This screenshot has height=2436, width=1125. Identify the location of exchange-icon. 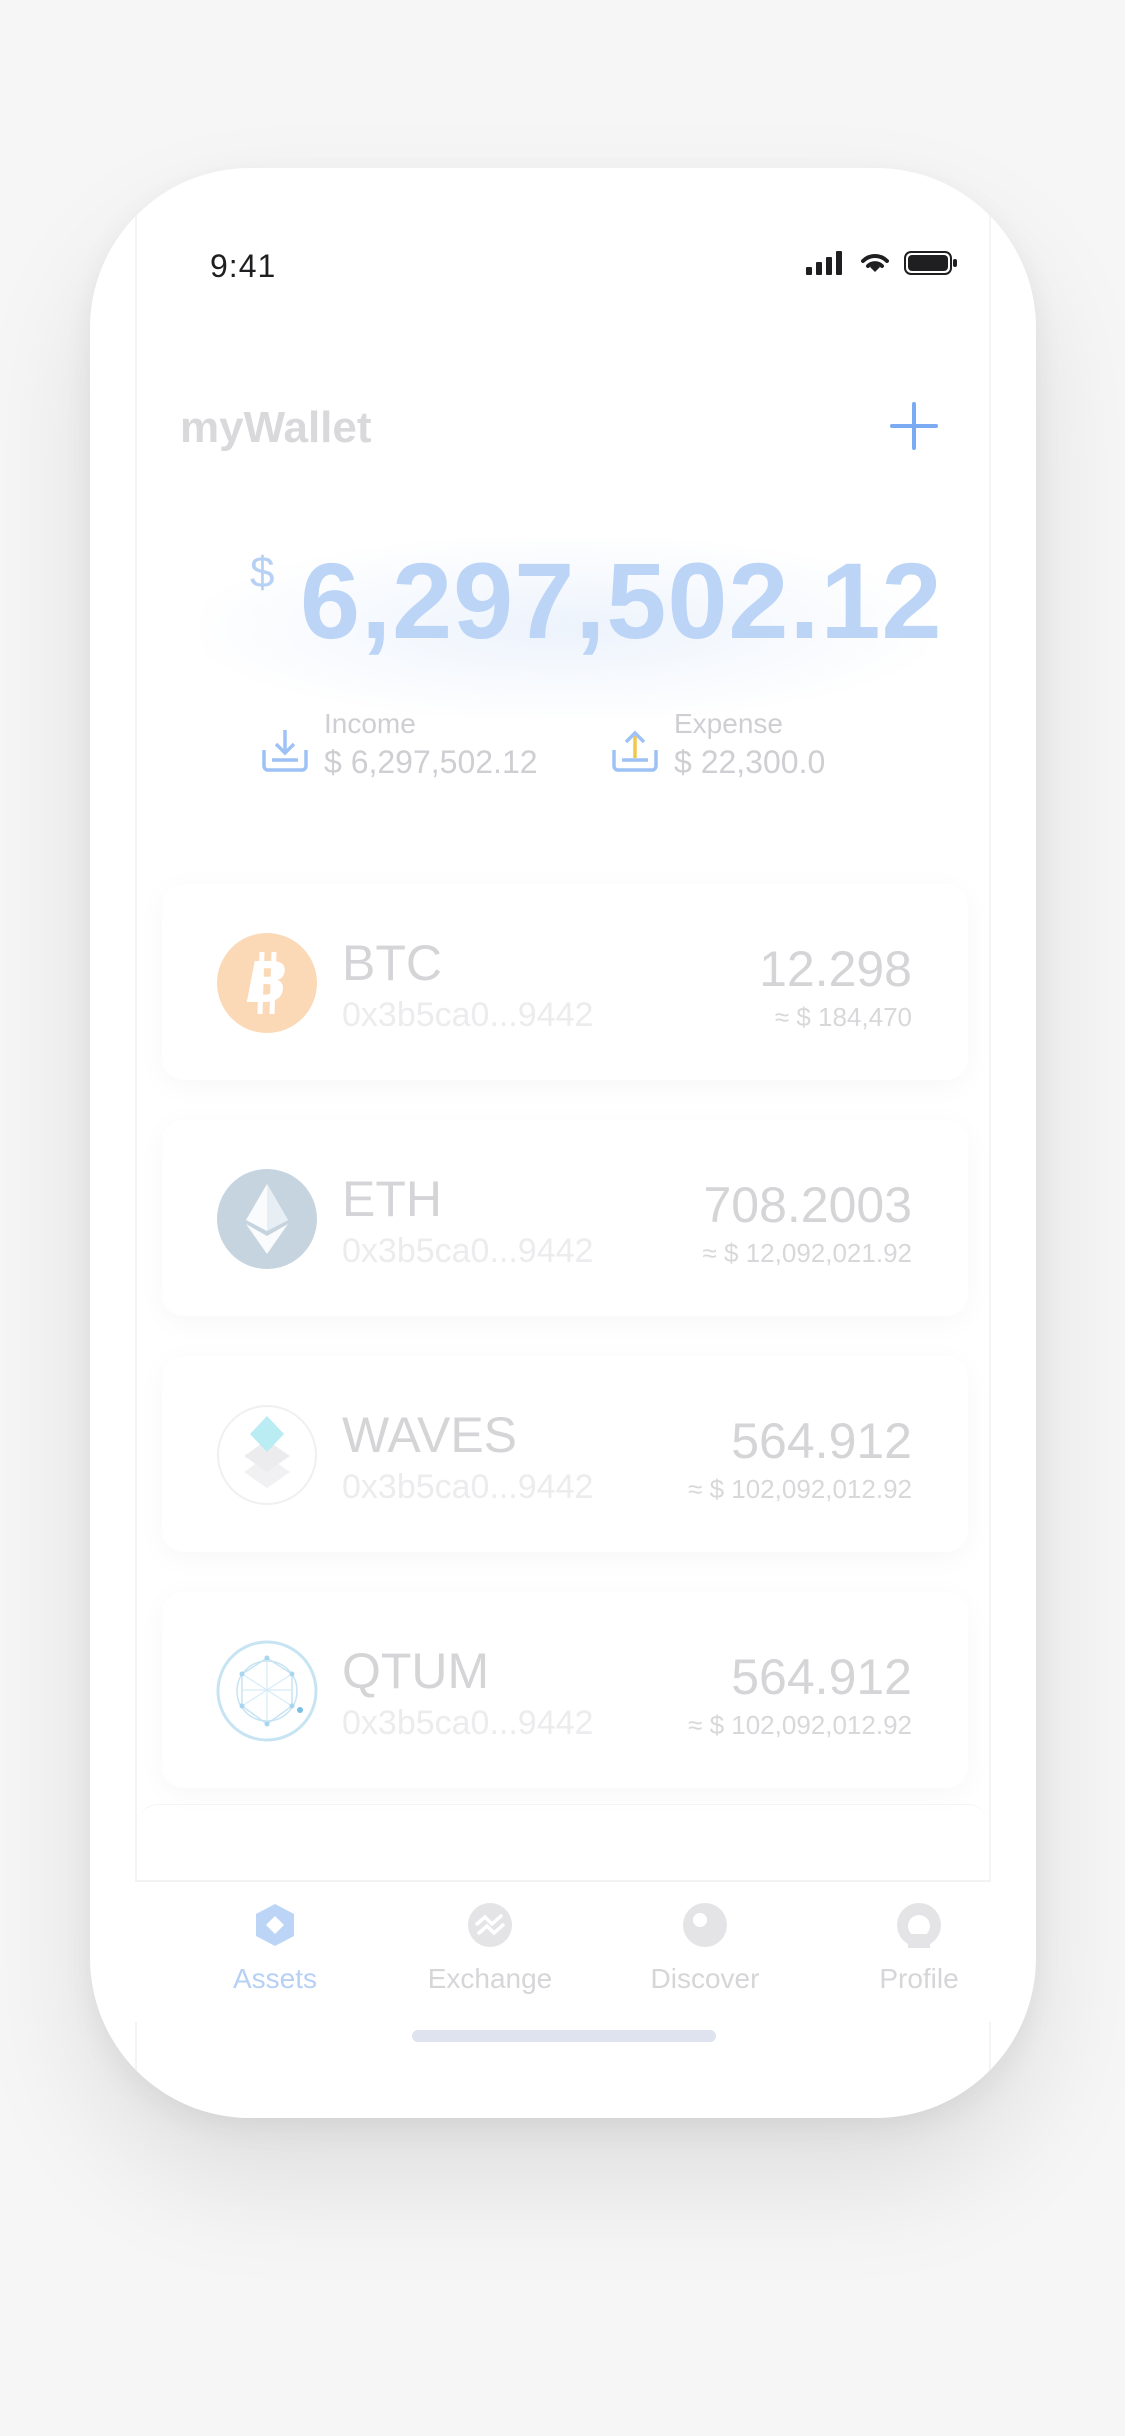
(490, 1925).